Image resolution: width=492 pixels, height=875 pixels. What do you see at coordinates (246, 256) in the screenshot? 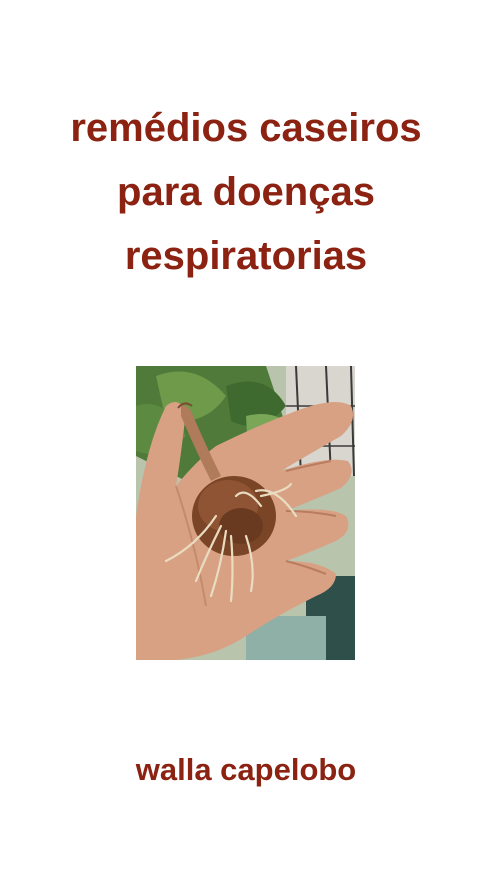
I see `title-line-3: respiratorias` at bounding box center [246, 256].